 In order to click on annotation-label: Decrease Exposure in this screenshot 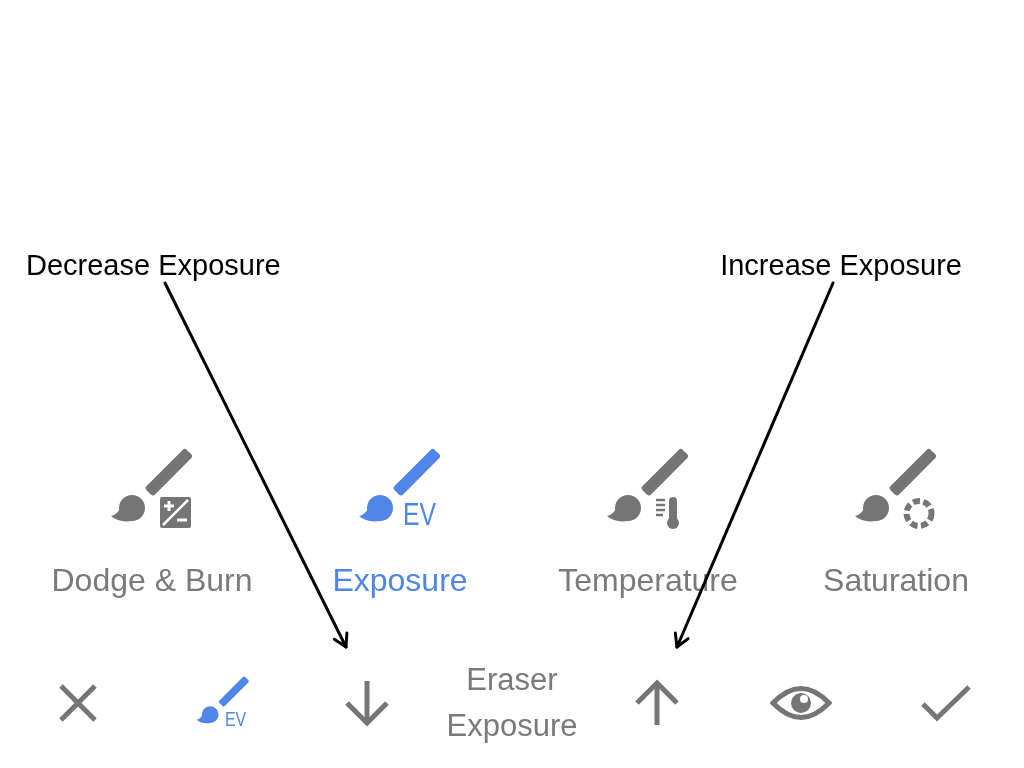, I will do `click(153, 265)`.